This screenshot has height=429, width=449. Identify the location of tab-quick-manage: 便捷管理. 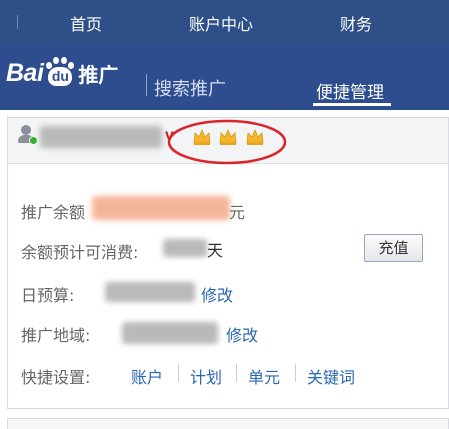
(350, 90).